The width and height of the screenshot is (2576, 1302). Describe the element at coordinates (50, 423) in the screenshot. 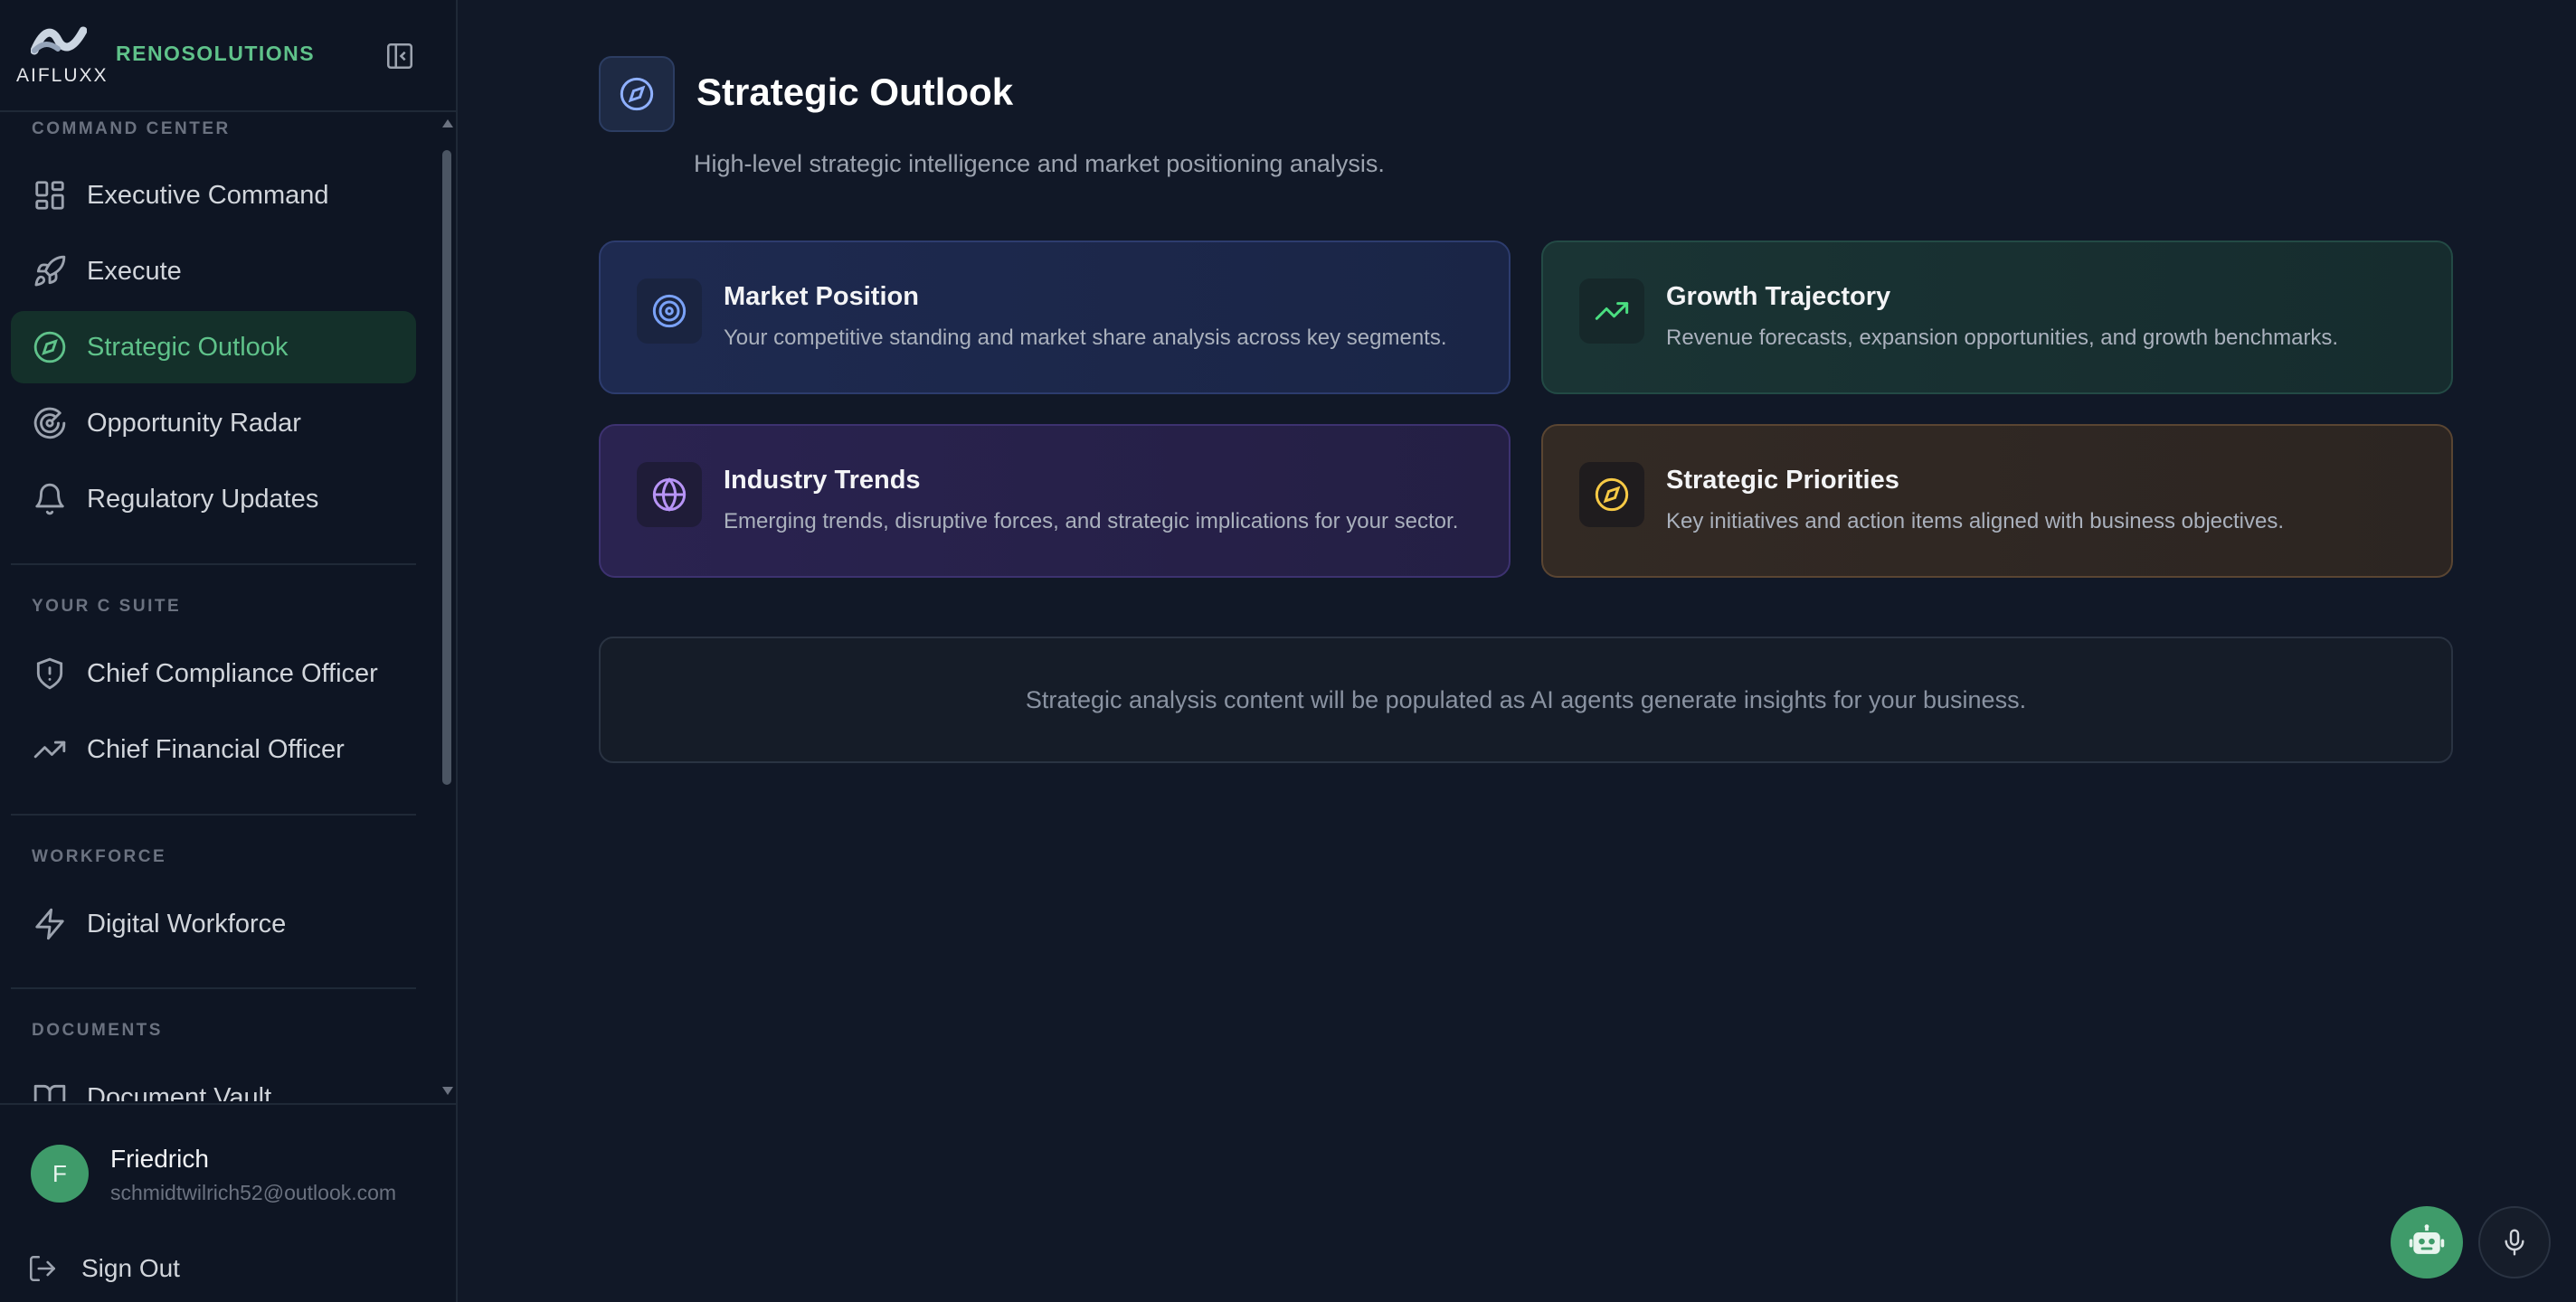

I see `radar-icon` at that location.